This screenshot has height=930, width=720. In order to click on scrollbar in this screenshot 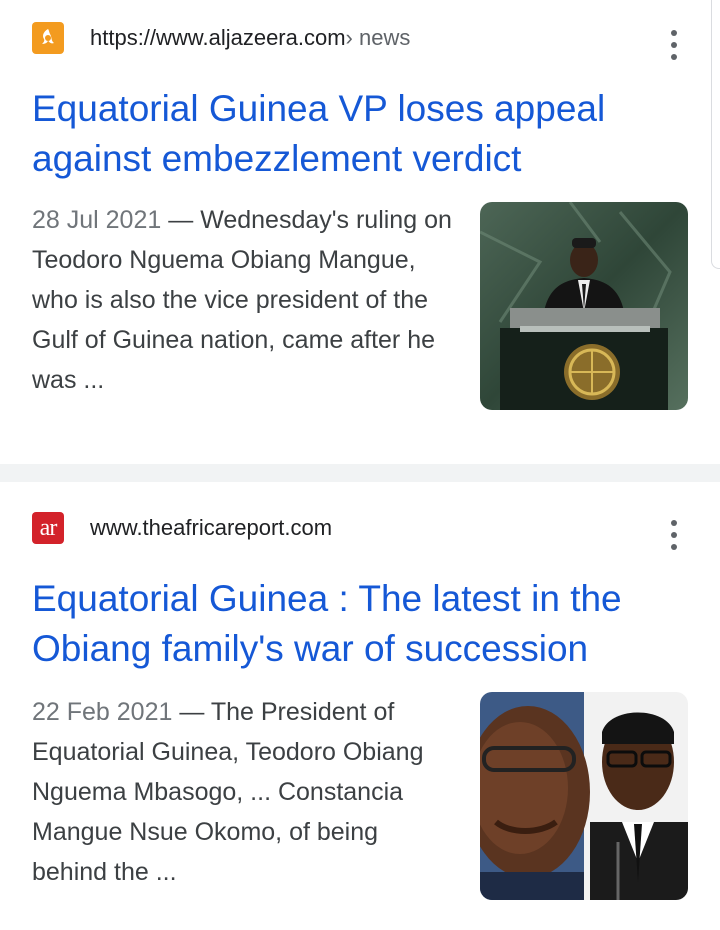, I will do `click(715, 134)`.